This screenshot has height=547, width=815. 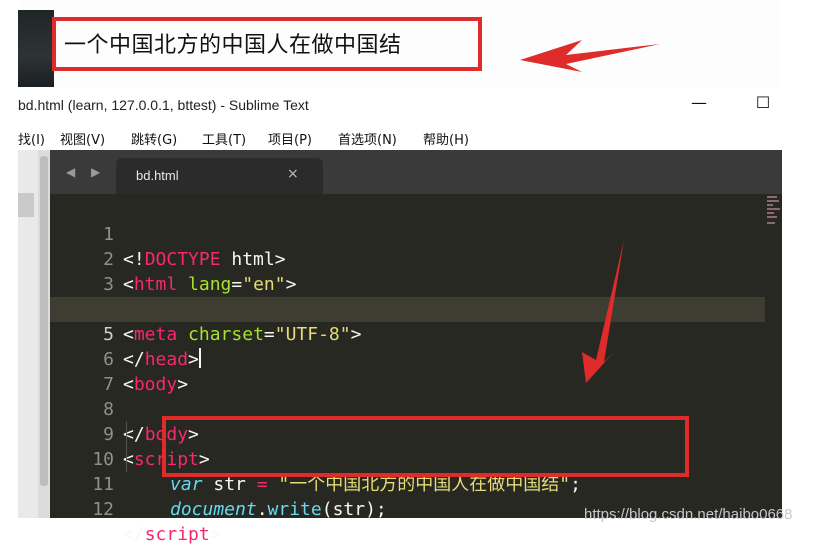 What do you see at coordinates (603, 311) in the screenshot?
I see `down-arrow-icon` at bounding box center [603, 311].